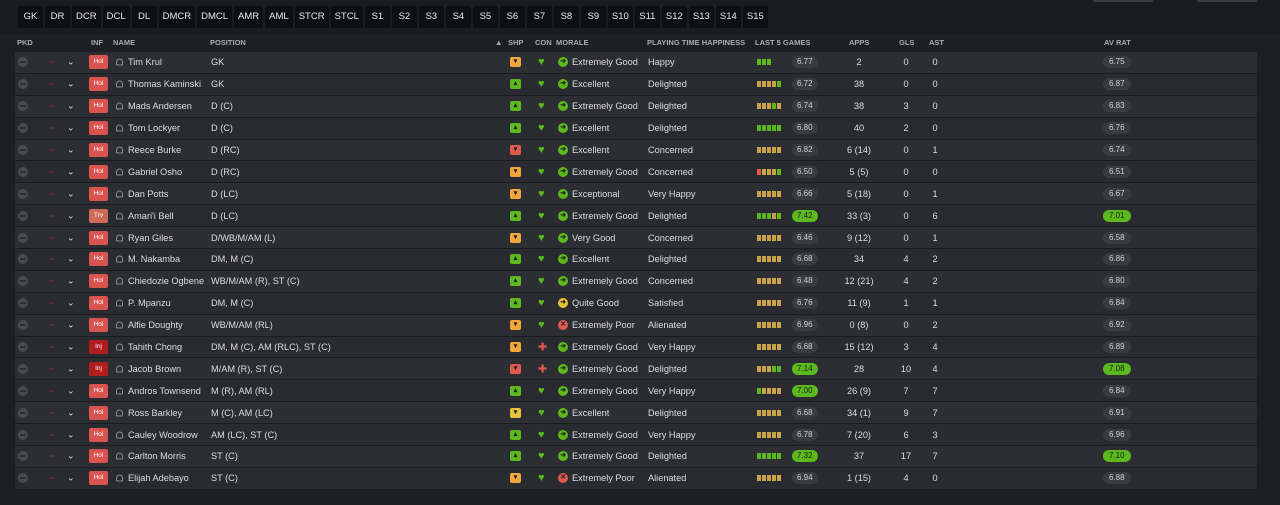  I want to click on position-filter-button: S9, so click(593, 17).